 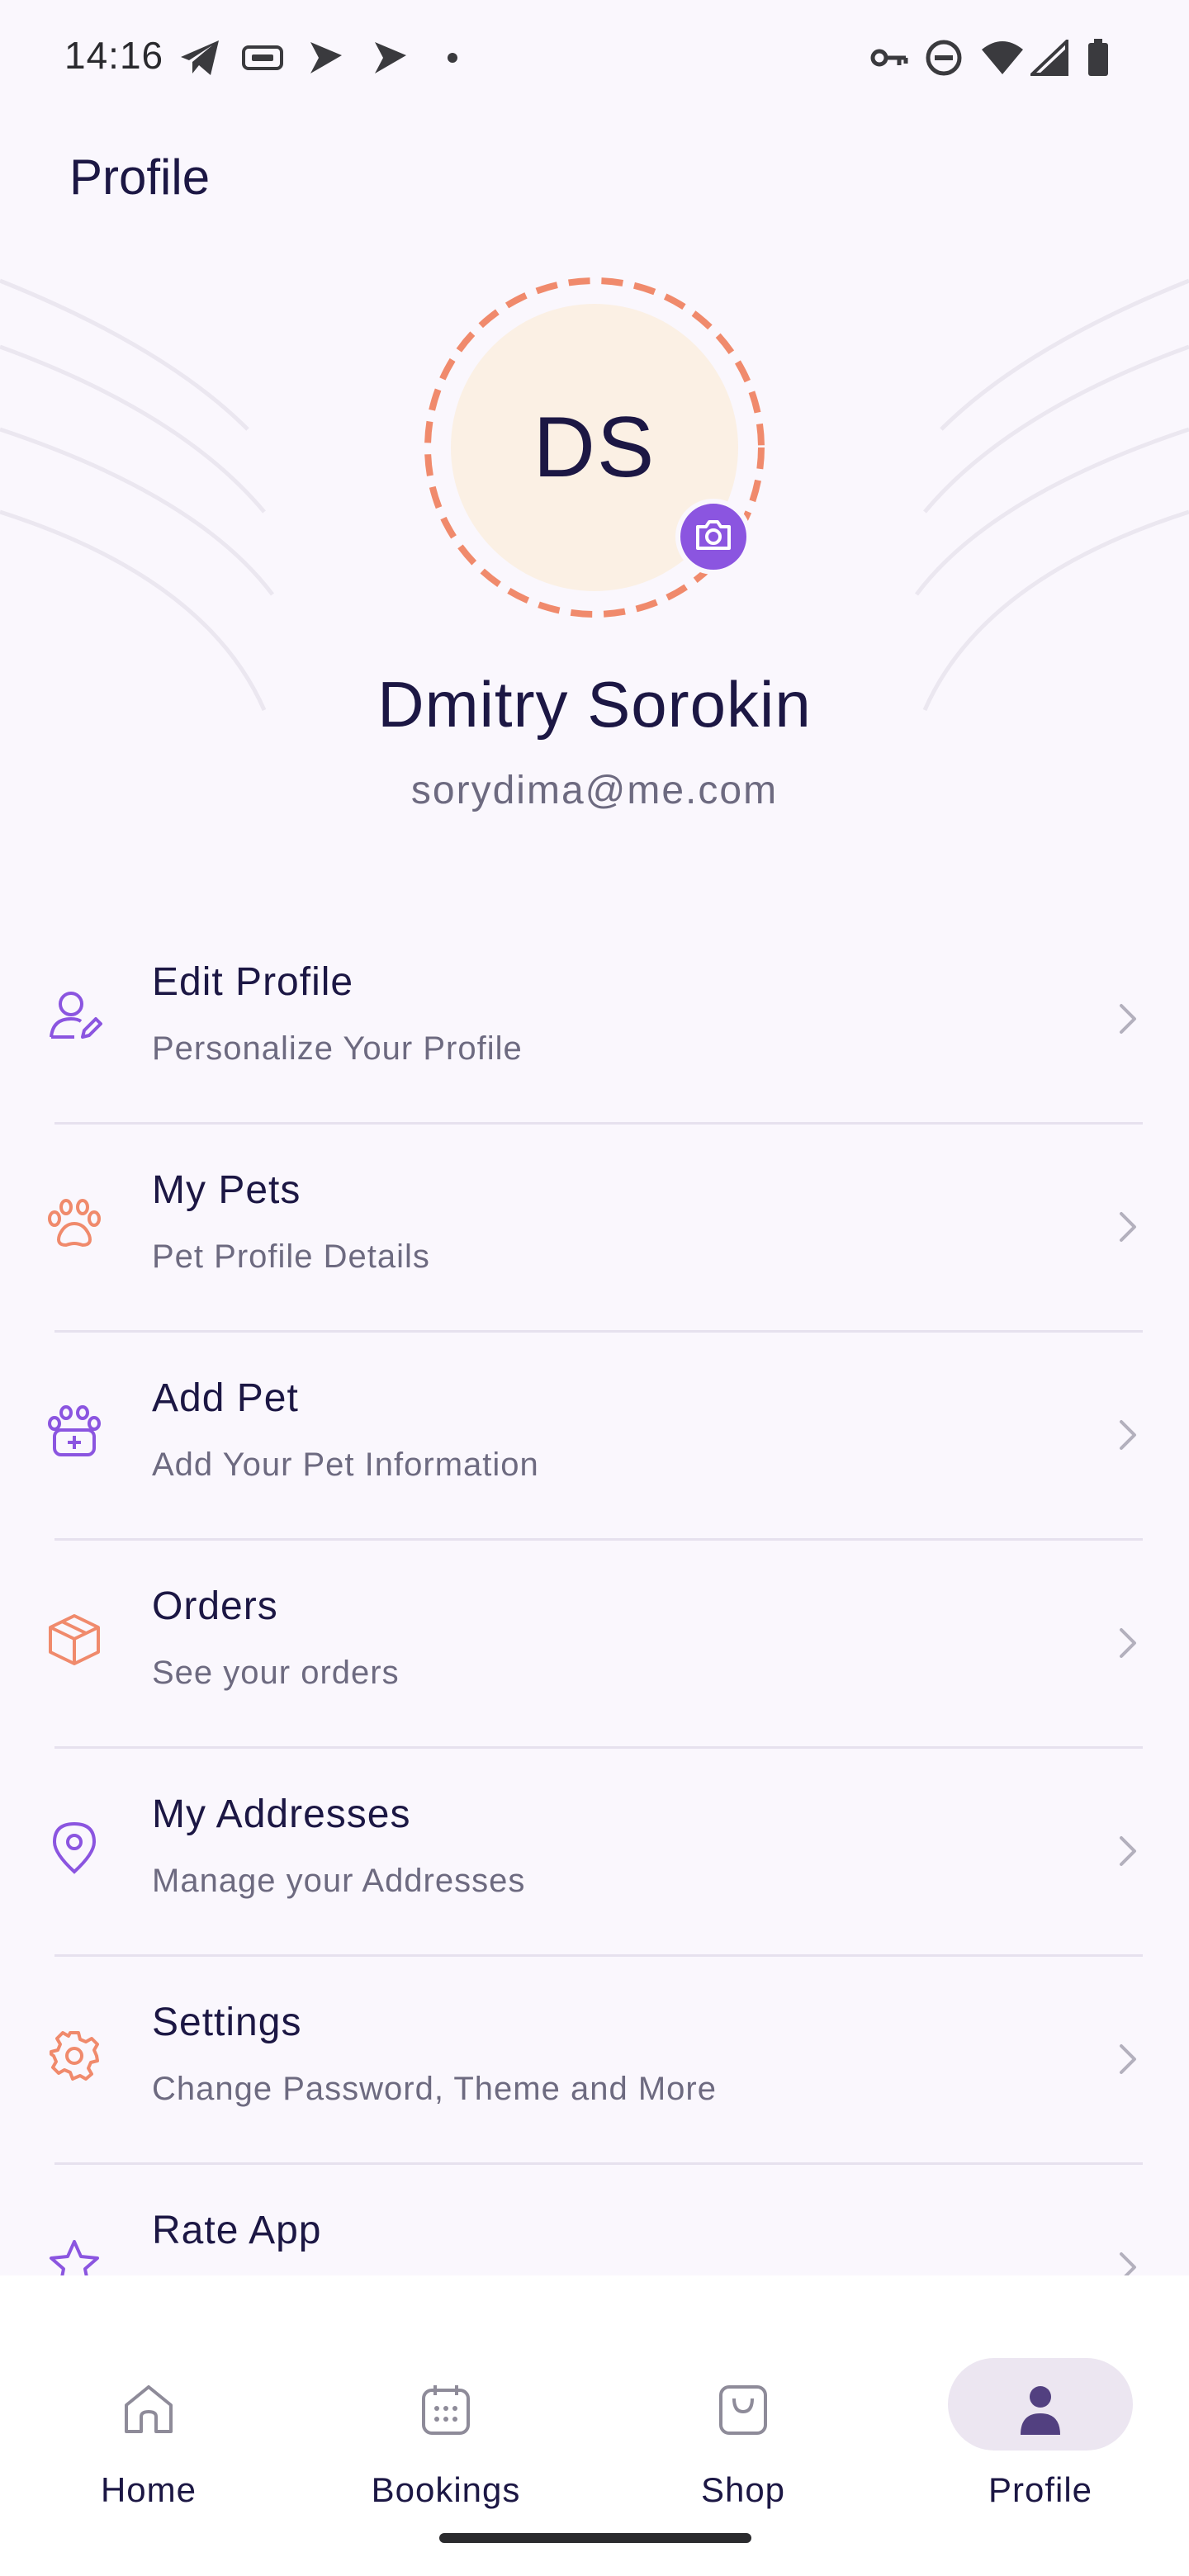 What do you see at coordinates (237, 2230) in the screenshot?
I see `menu-item-title: Rate App` at bounding box center [237, 2230].